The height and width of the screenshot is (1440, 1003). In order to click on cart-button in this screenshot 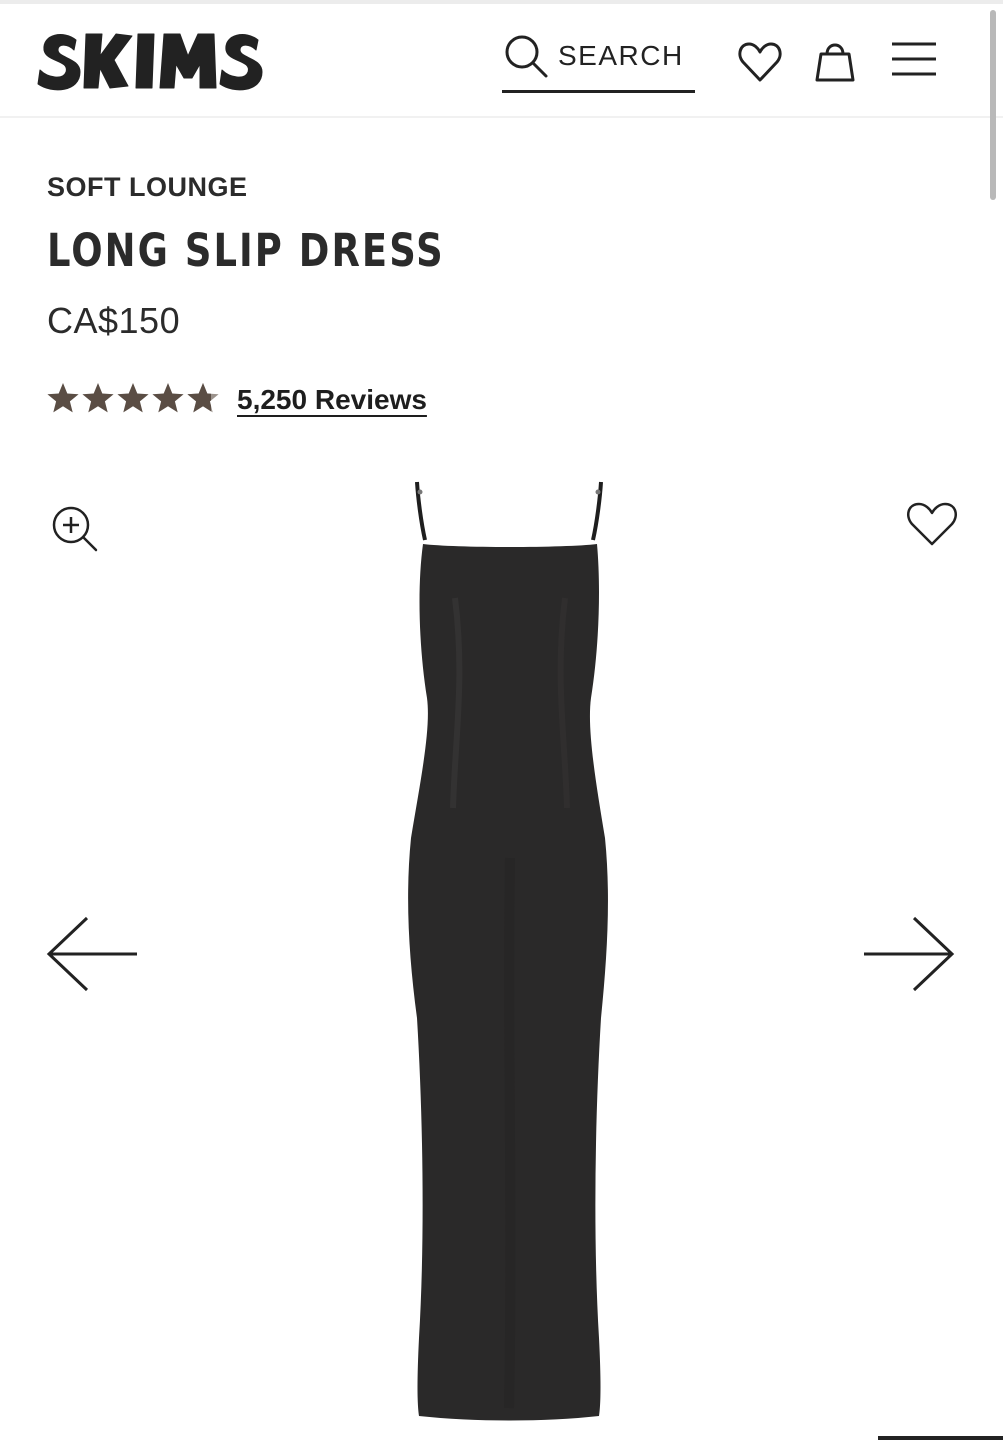, I will do `click(835, 63)`.